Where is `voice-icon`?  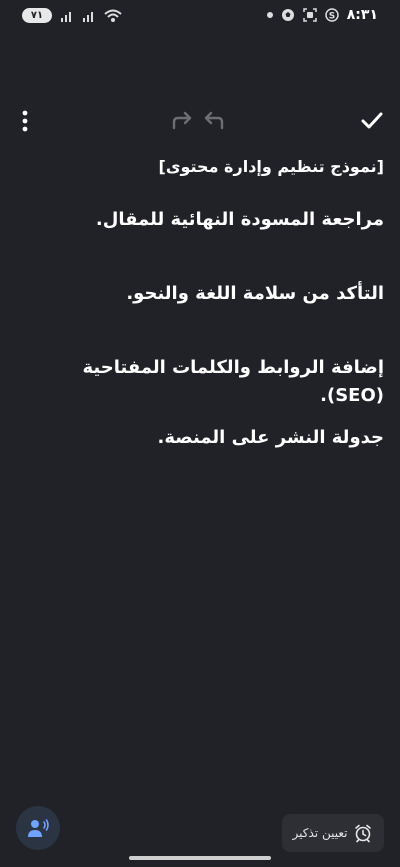 voice-icon is located at coordinates (38, 828).